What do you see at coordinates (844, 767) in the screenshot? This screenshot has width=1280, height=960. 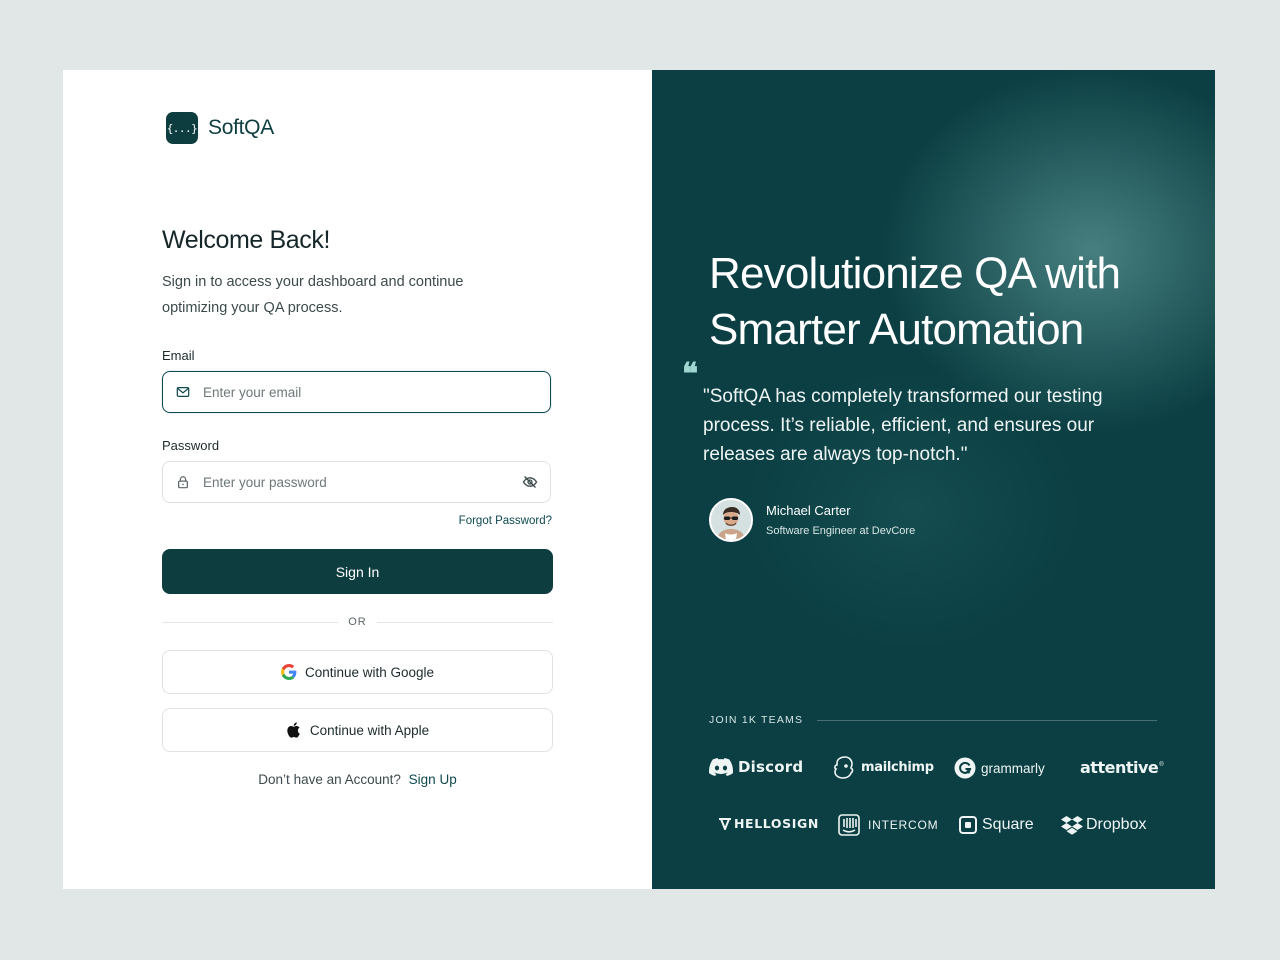 I see `mailchimp-icon` at bounding box center [844, 767].